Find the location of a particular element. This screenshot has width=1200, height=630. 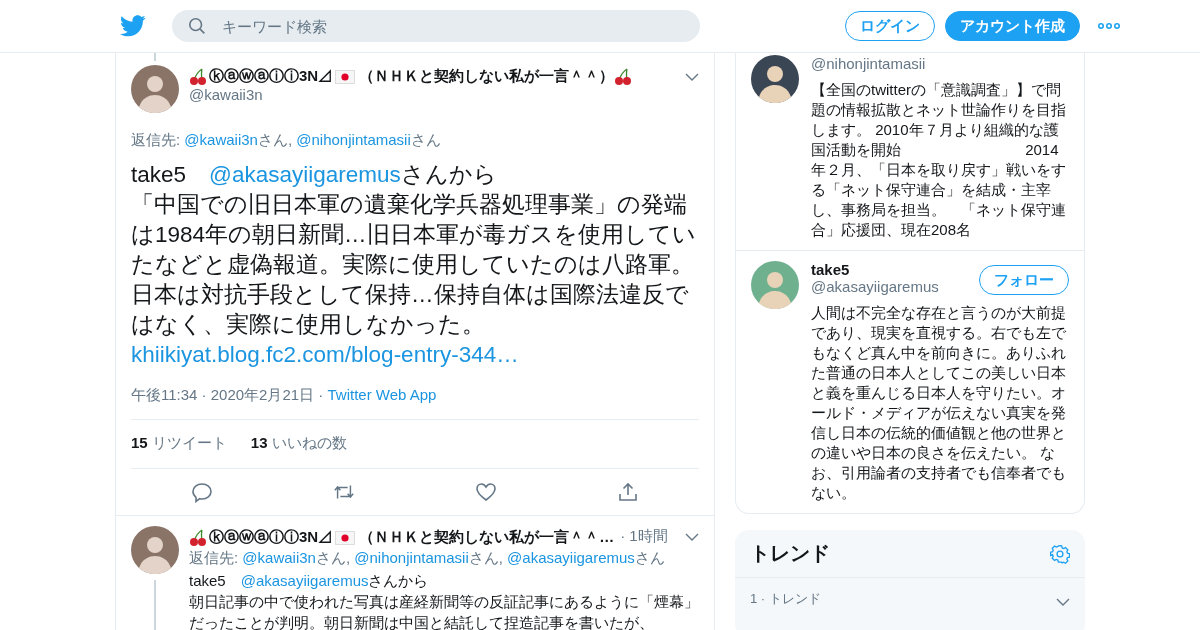

profile-bio: 人間は不完全な存在と言うのが大前提であり、現実を直視する。右でも左でもなくど真ん中を前向きに。ありふれた普通の日本人としてこの美しい日本と義を重んじる日本人を守りたい。オールド・メディアが伝えない真実を発信し日本の伝統的価値観と他の世界との違いや日本の良さを伝えたい。 なお、引用論者の支持者でも信奉者でもない。 is located at coordinates (939, 403).